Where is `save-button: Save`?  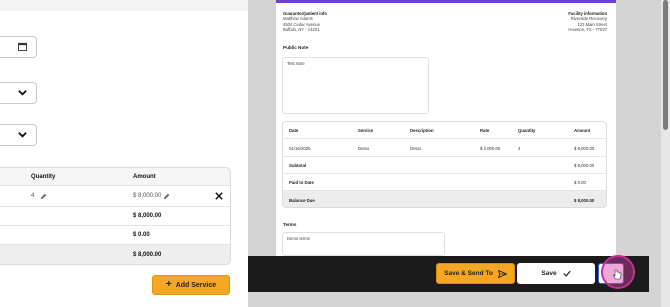 save-button: Save is located at coordinates (556, 273).